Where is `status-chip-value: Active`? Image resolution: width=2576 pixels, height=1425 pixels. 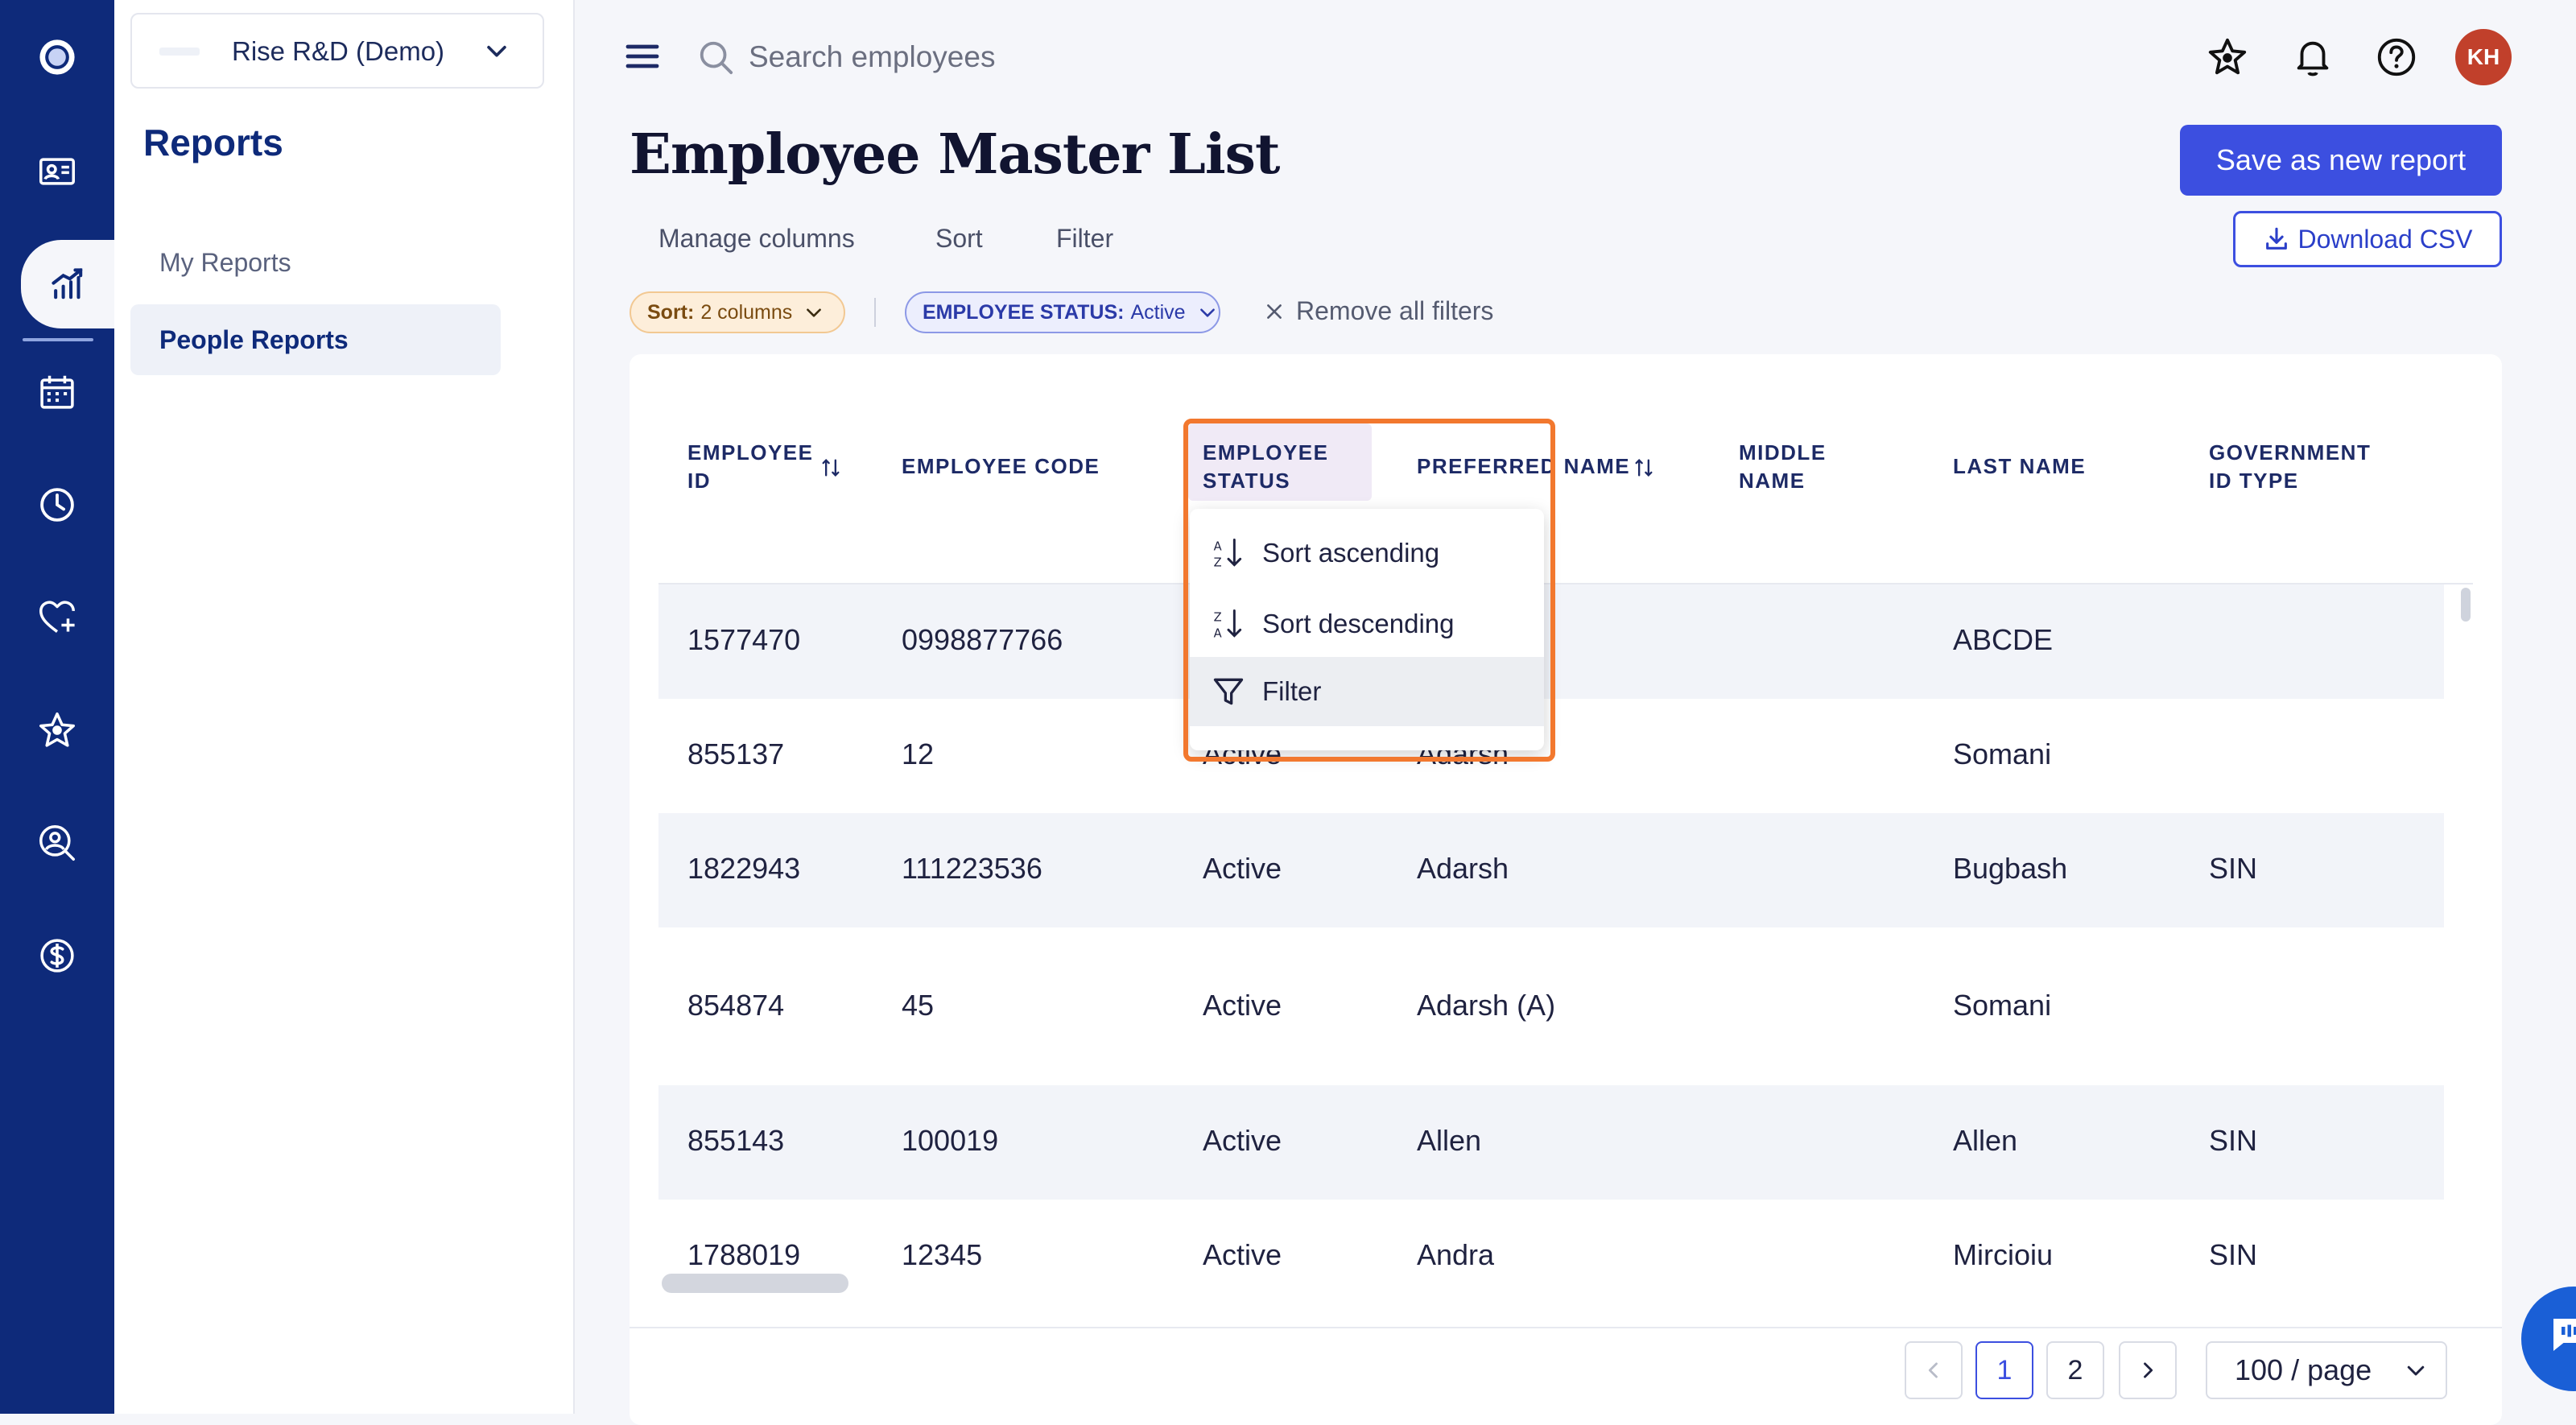
status-chip-value: Active is located at coordinates (1158, 312).